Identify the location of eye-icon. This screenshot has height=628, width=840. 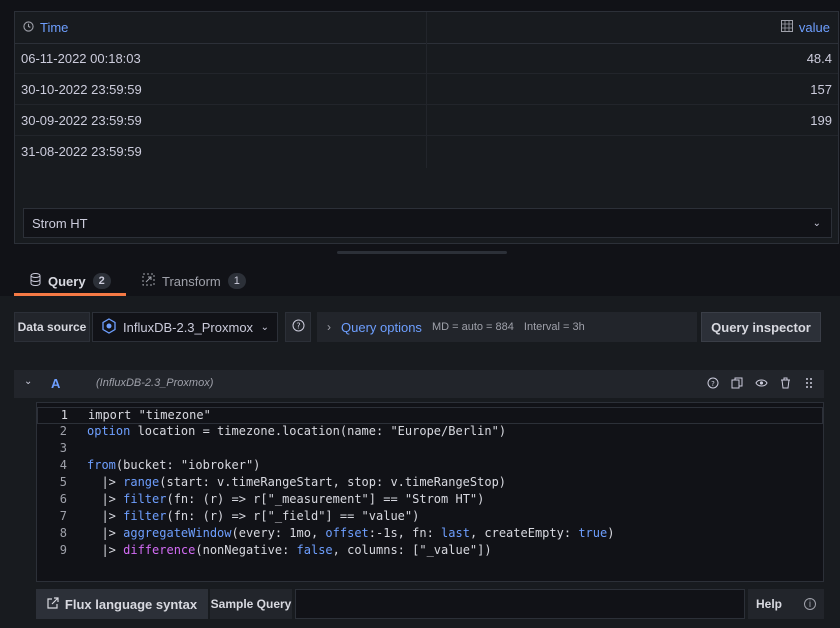
(761, 383).